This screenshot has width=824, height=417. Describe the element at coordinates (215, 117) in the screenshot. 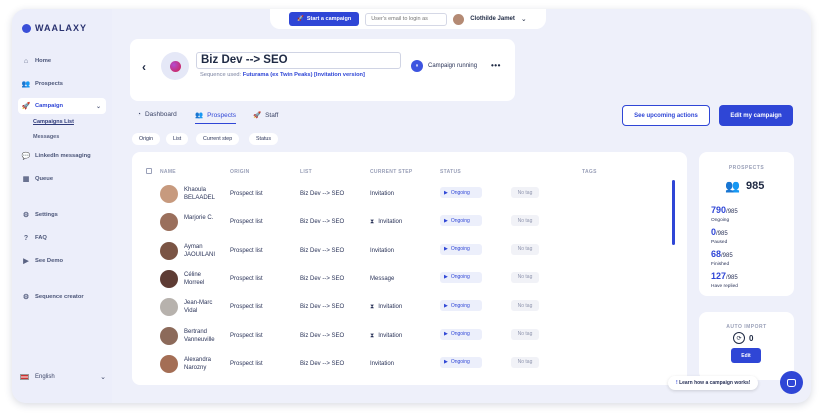

I see `tab-prospects: 👥 Prospects` at that location.